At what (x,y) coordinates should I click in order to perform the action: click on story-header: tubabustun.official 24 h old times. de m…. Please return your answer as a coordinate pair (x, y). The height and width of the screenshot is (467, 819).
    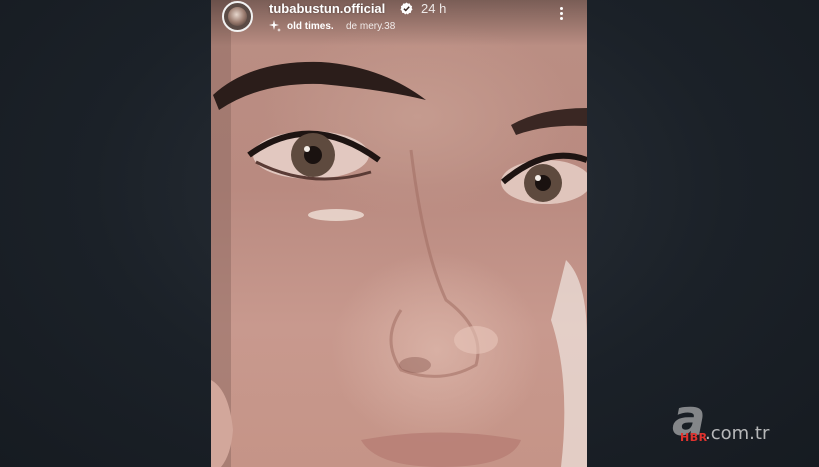
    Looking at the image, I should click on (399, 23).